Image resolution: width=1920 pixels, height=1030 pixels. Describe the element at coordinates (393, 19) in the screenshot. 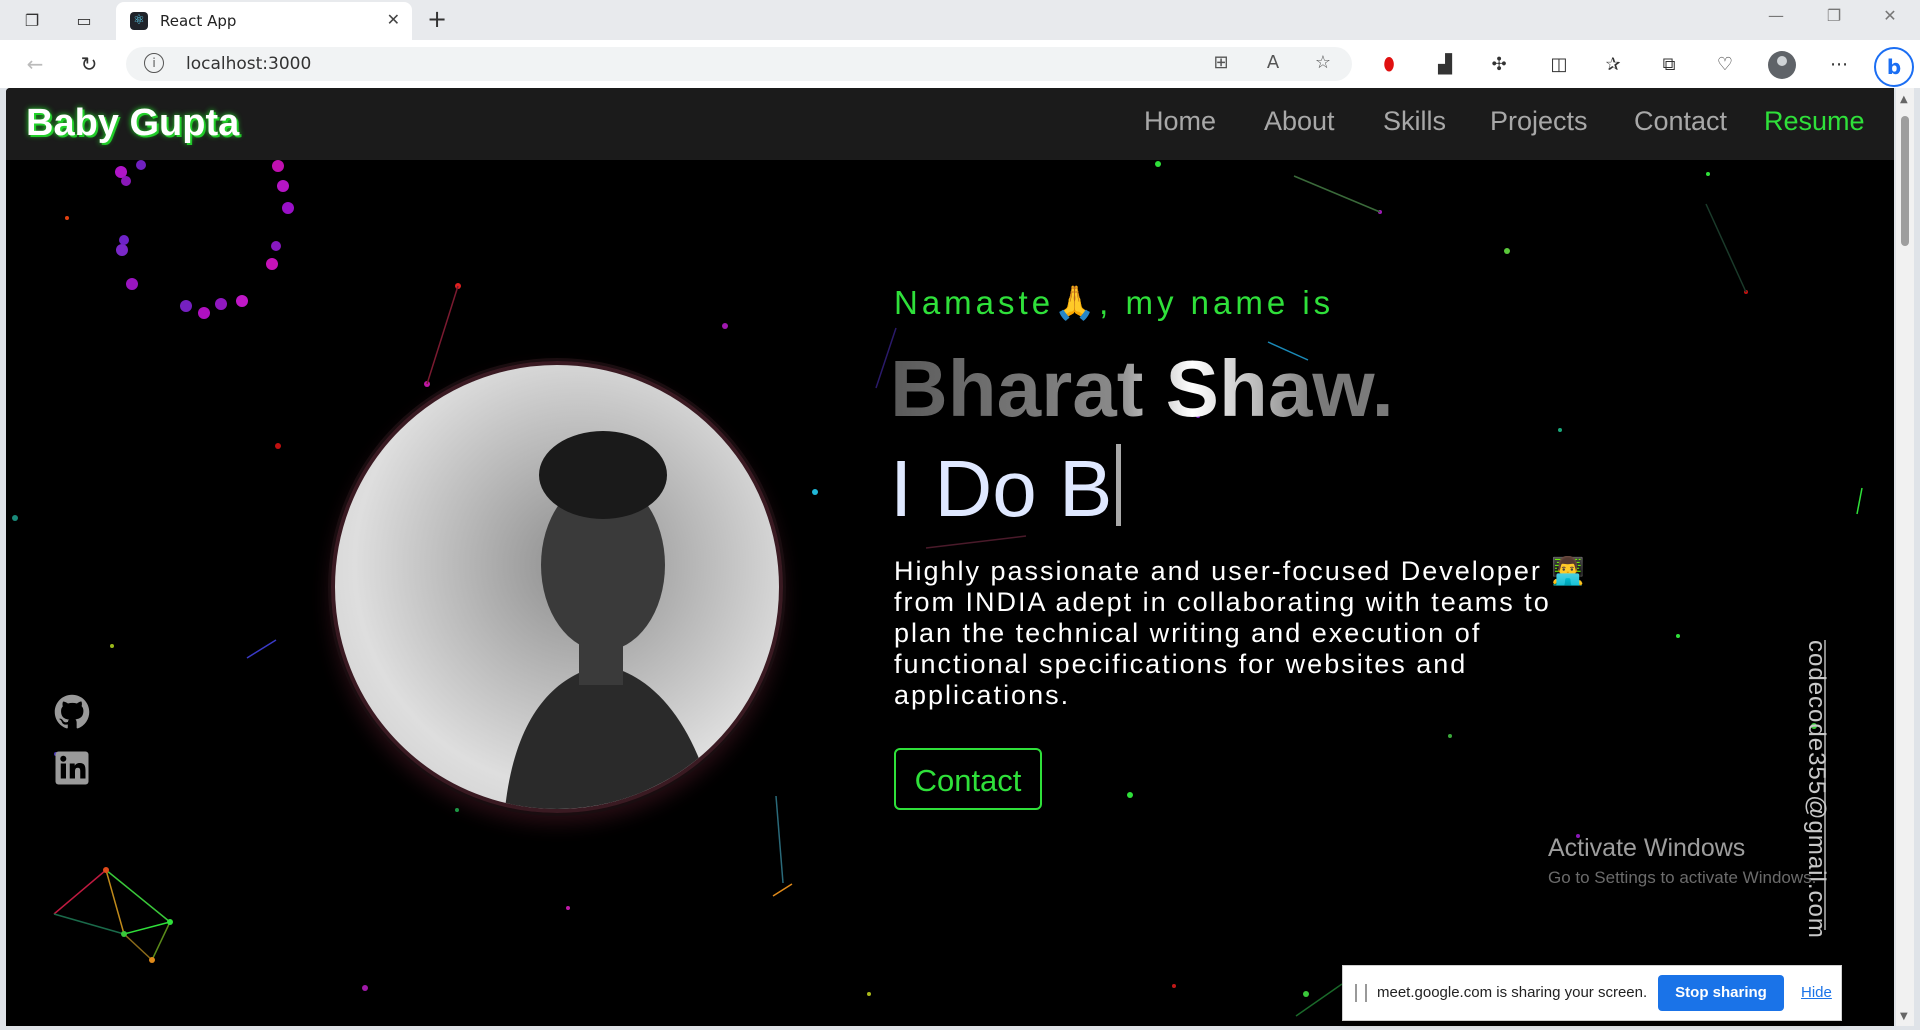

I see `tab-close-icon: ✕` at that location.